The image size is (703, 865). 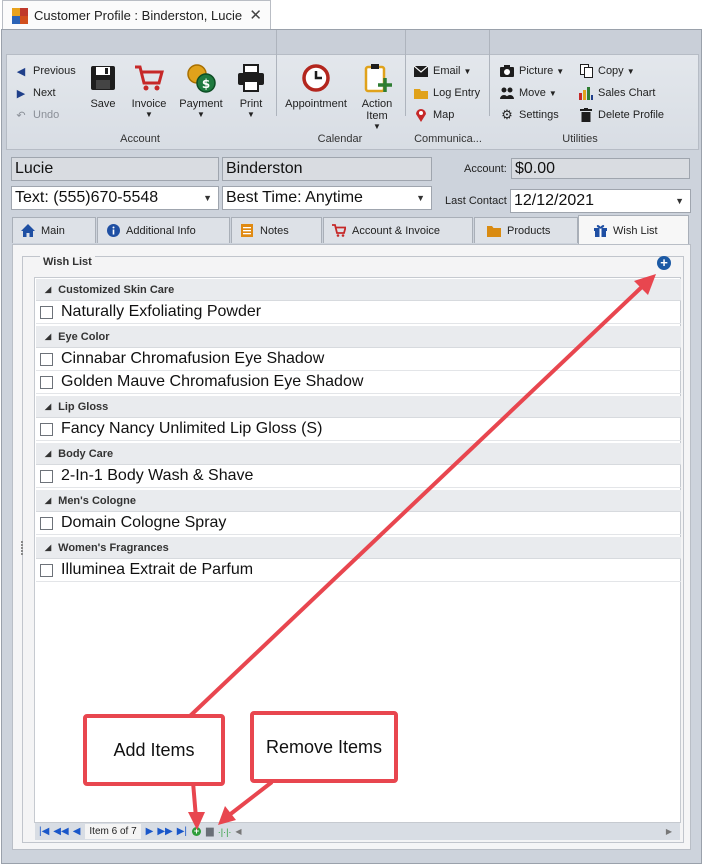 I want to click on first-name-field: Lucie, so click(x=115, y=169).